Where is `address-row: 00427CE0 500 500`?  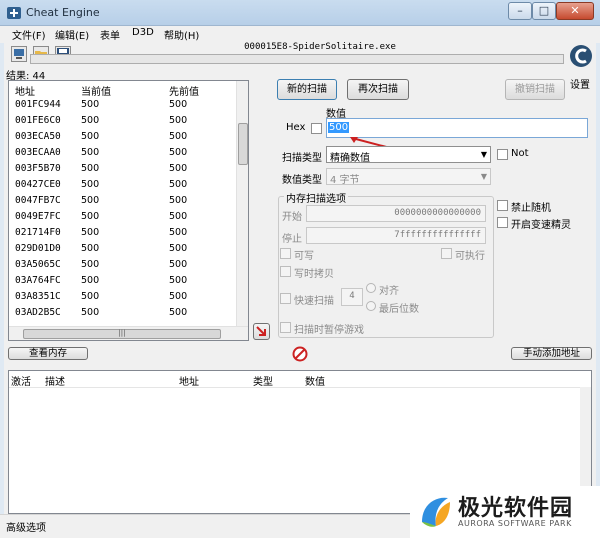
address-row: 00427CE0 500 500 is located at coordinates (123, 185).